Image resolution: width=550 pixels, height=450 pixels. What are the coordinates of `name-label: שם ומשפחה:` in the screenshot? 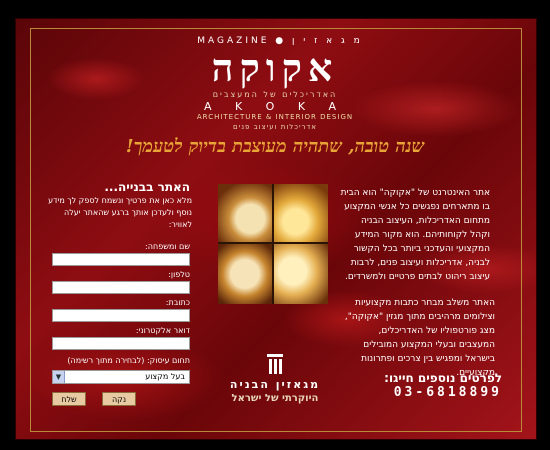 It's located at (167, 246).